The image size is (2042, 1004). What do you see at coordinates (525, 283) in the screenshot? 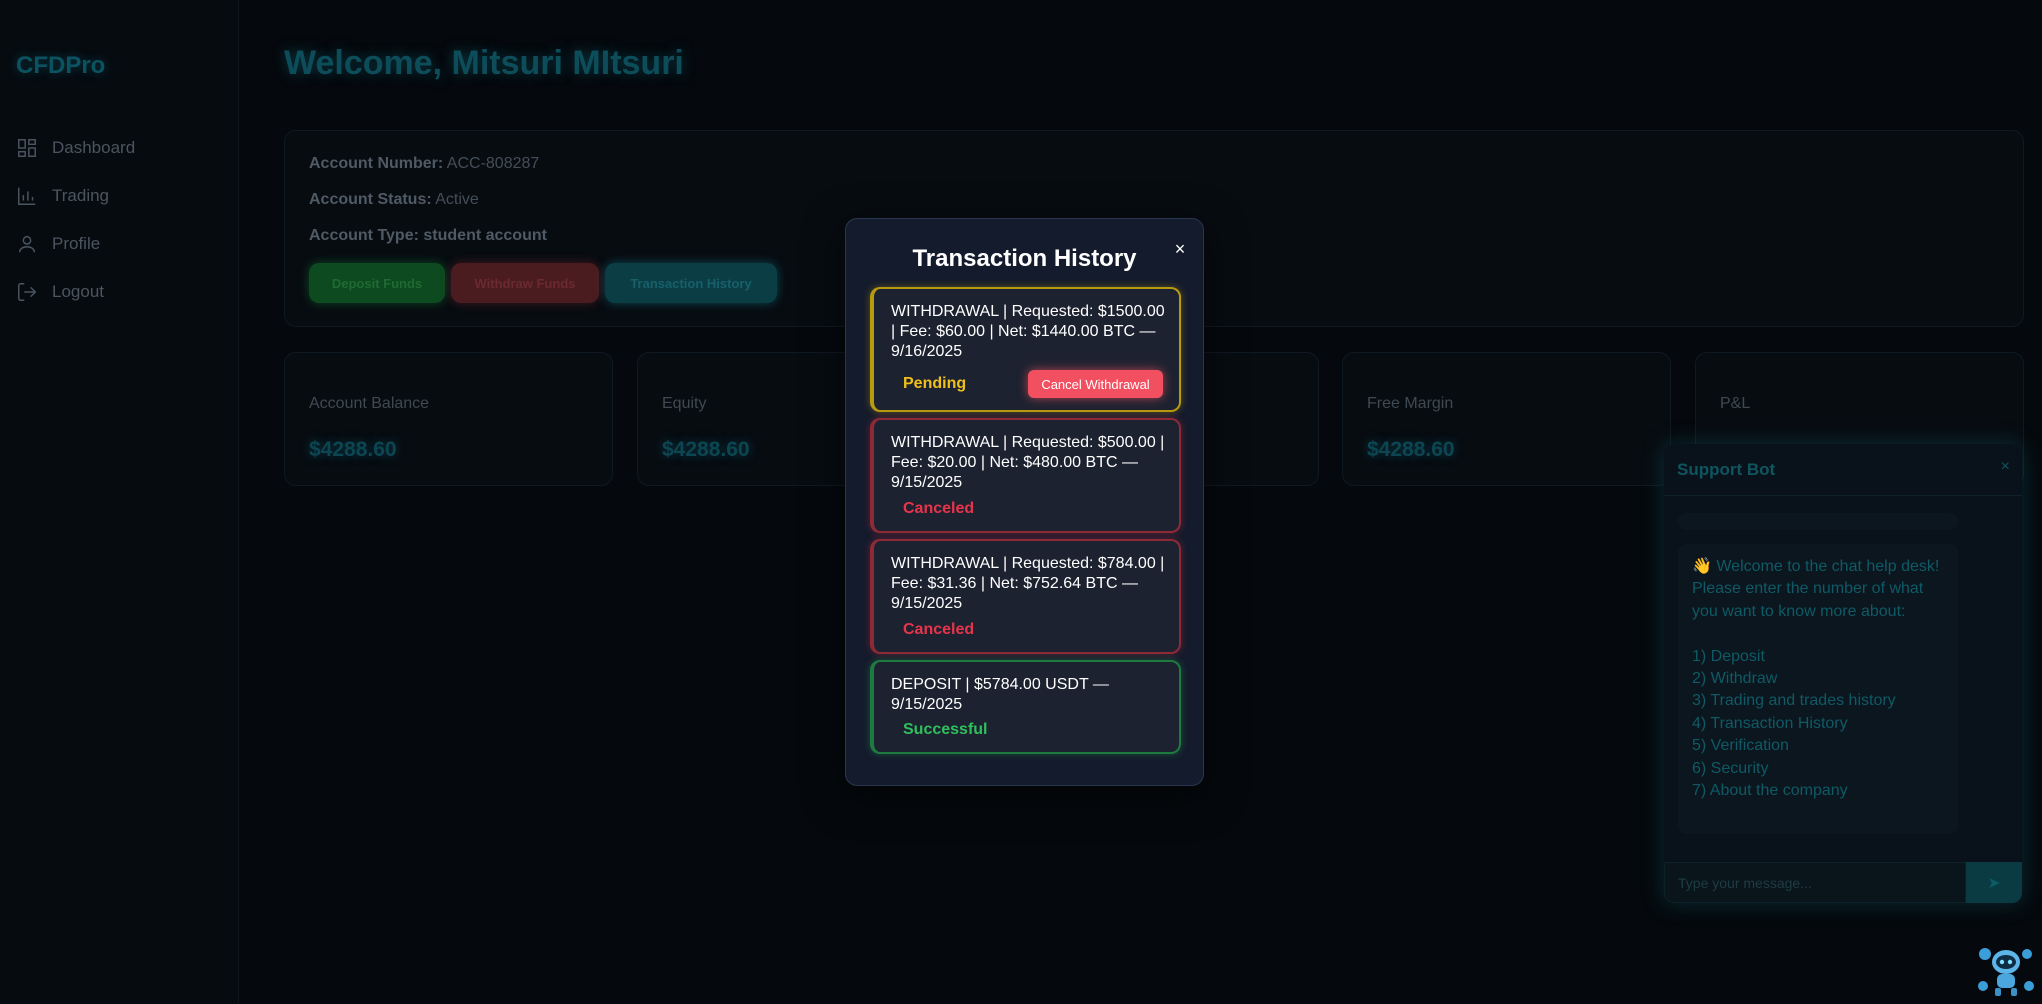
I see `withdraw-funds-button: Withdraw Funds` at bounding box center [525, 283].